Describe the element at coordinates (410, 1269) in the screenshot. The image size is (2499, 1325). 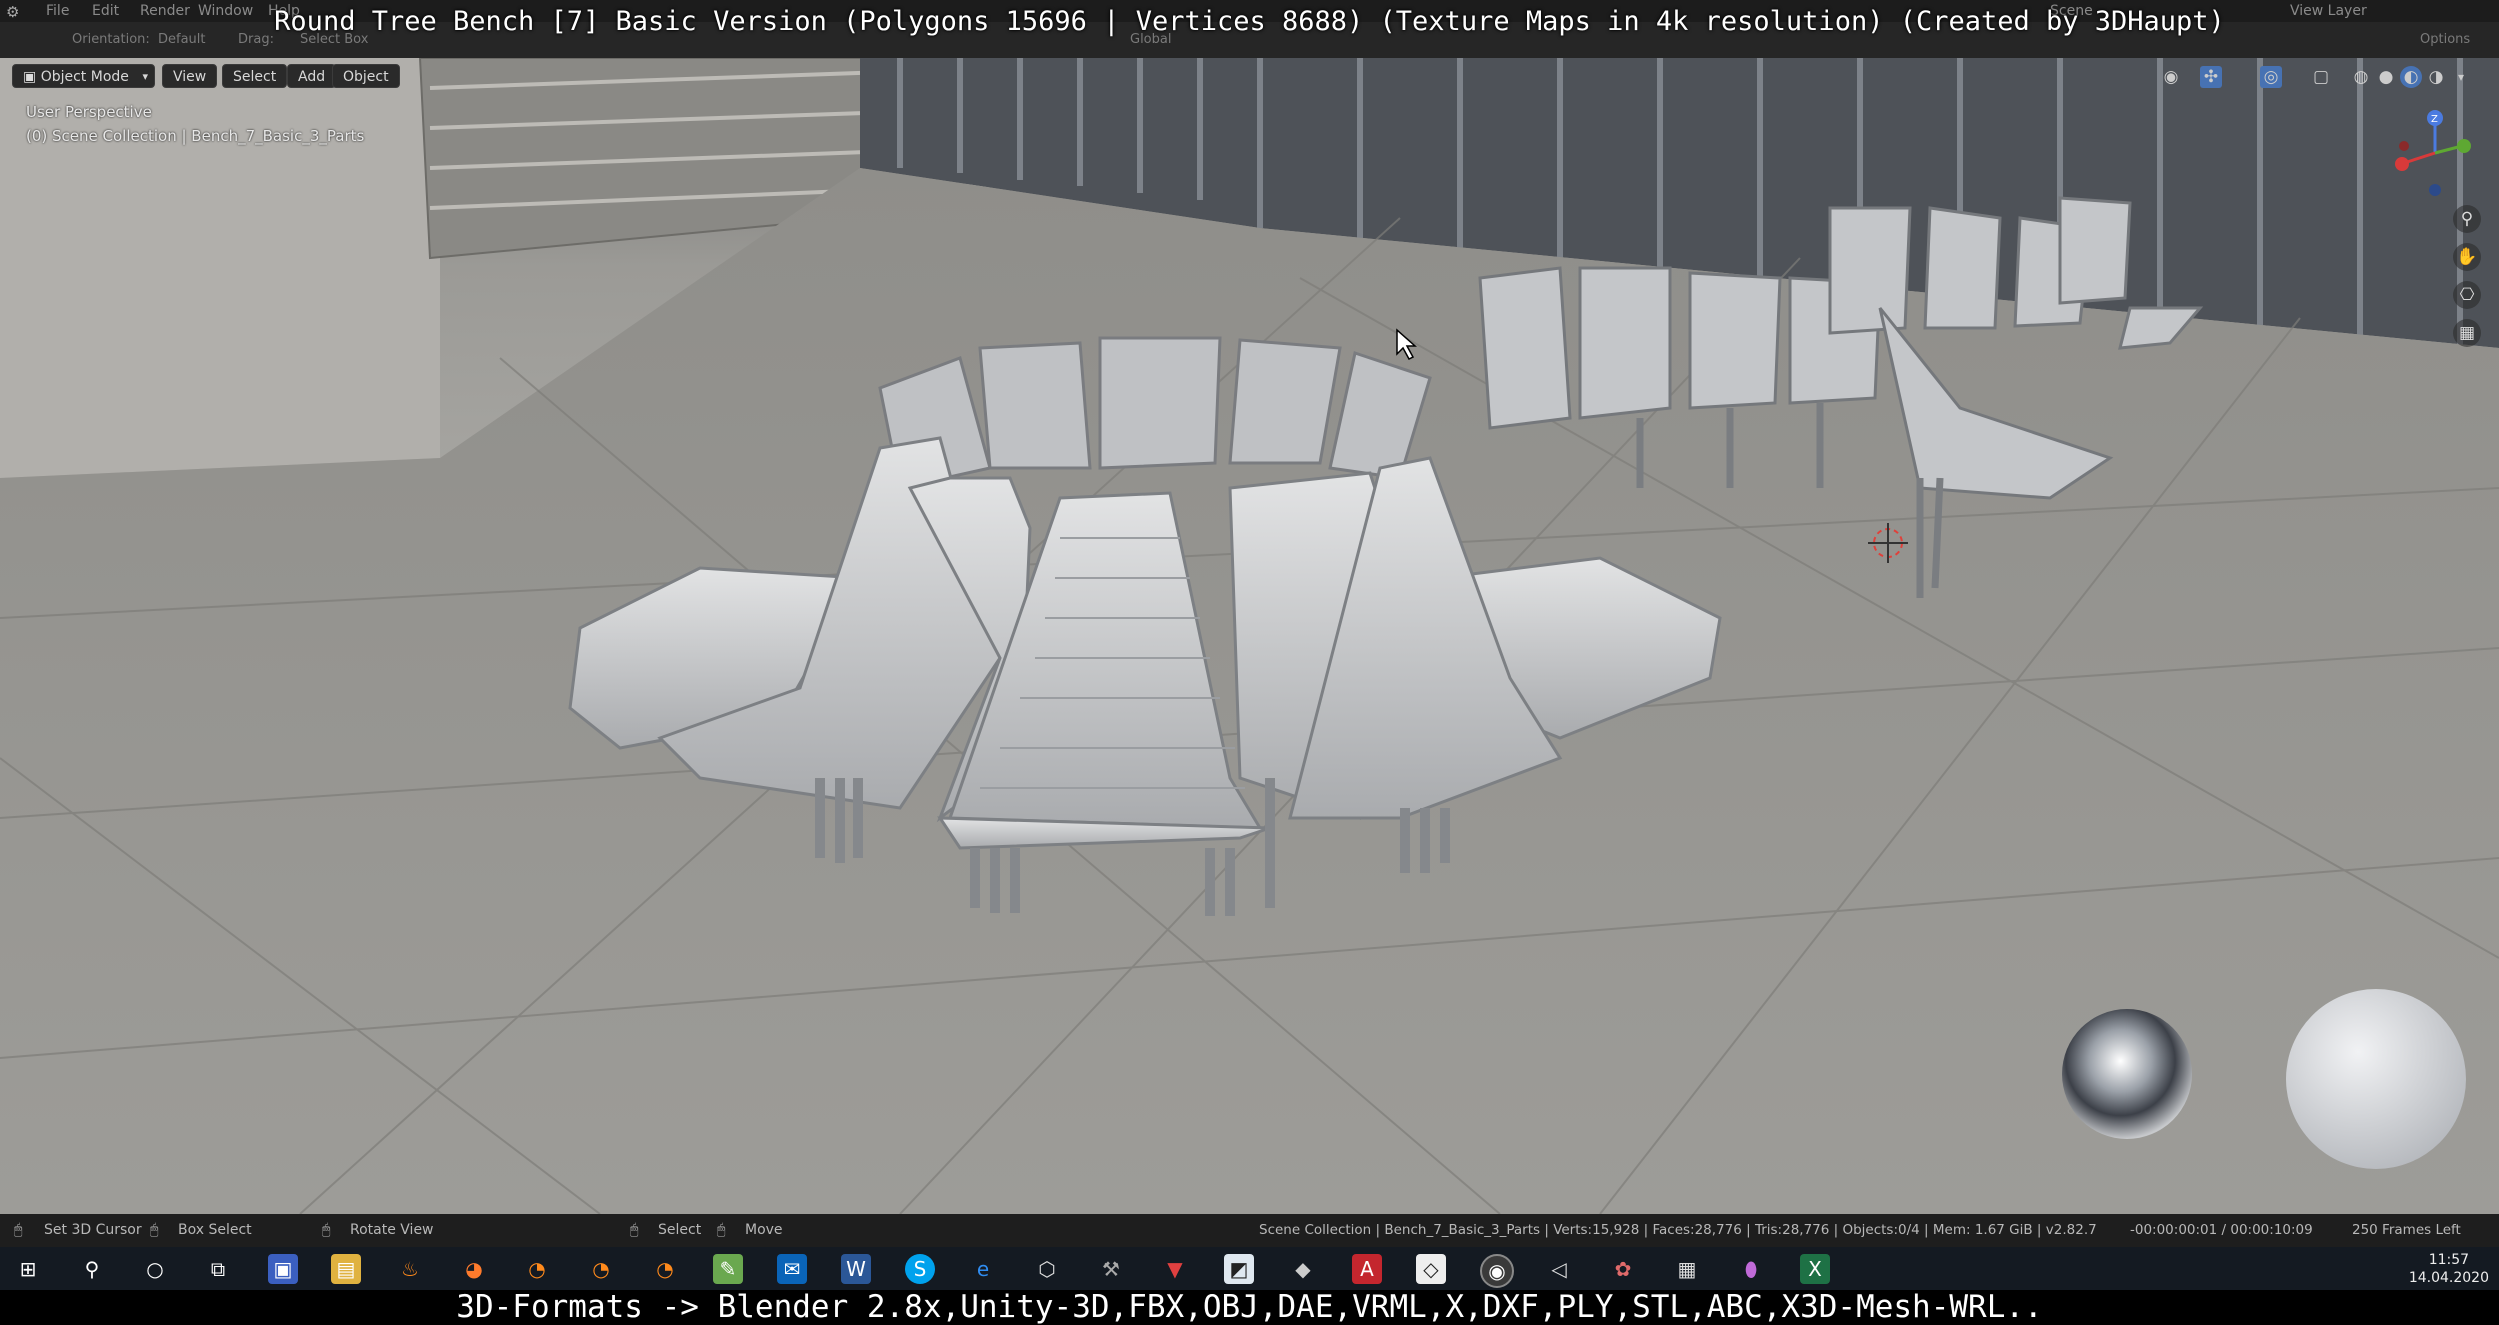
I see `fire-app-icon: ♨` at that location.